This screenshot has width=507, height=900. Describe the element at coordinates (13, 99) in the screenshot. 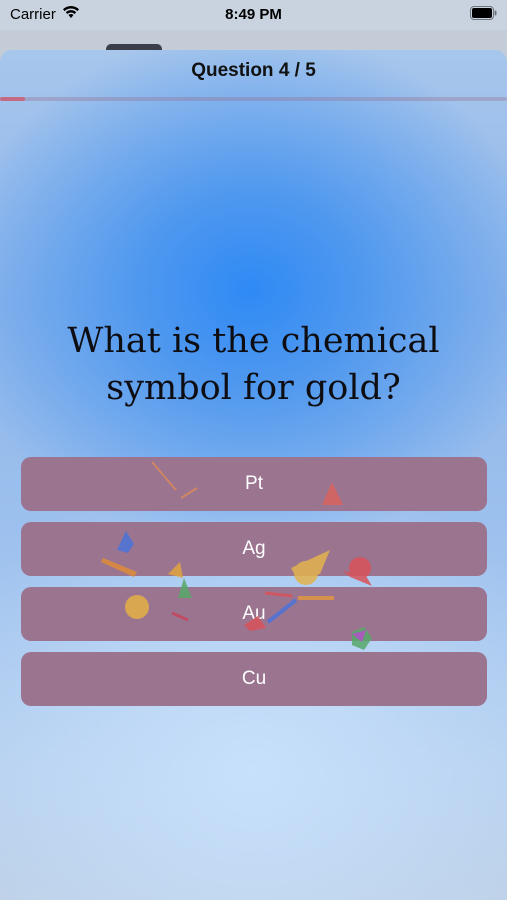

I see `progress-fill` at that location.